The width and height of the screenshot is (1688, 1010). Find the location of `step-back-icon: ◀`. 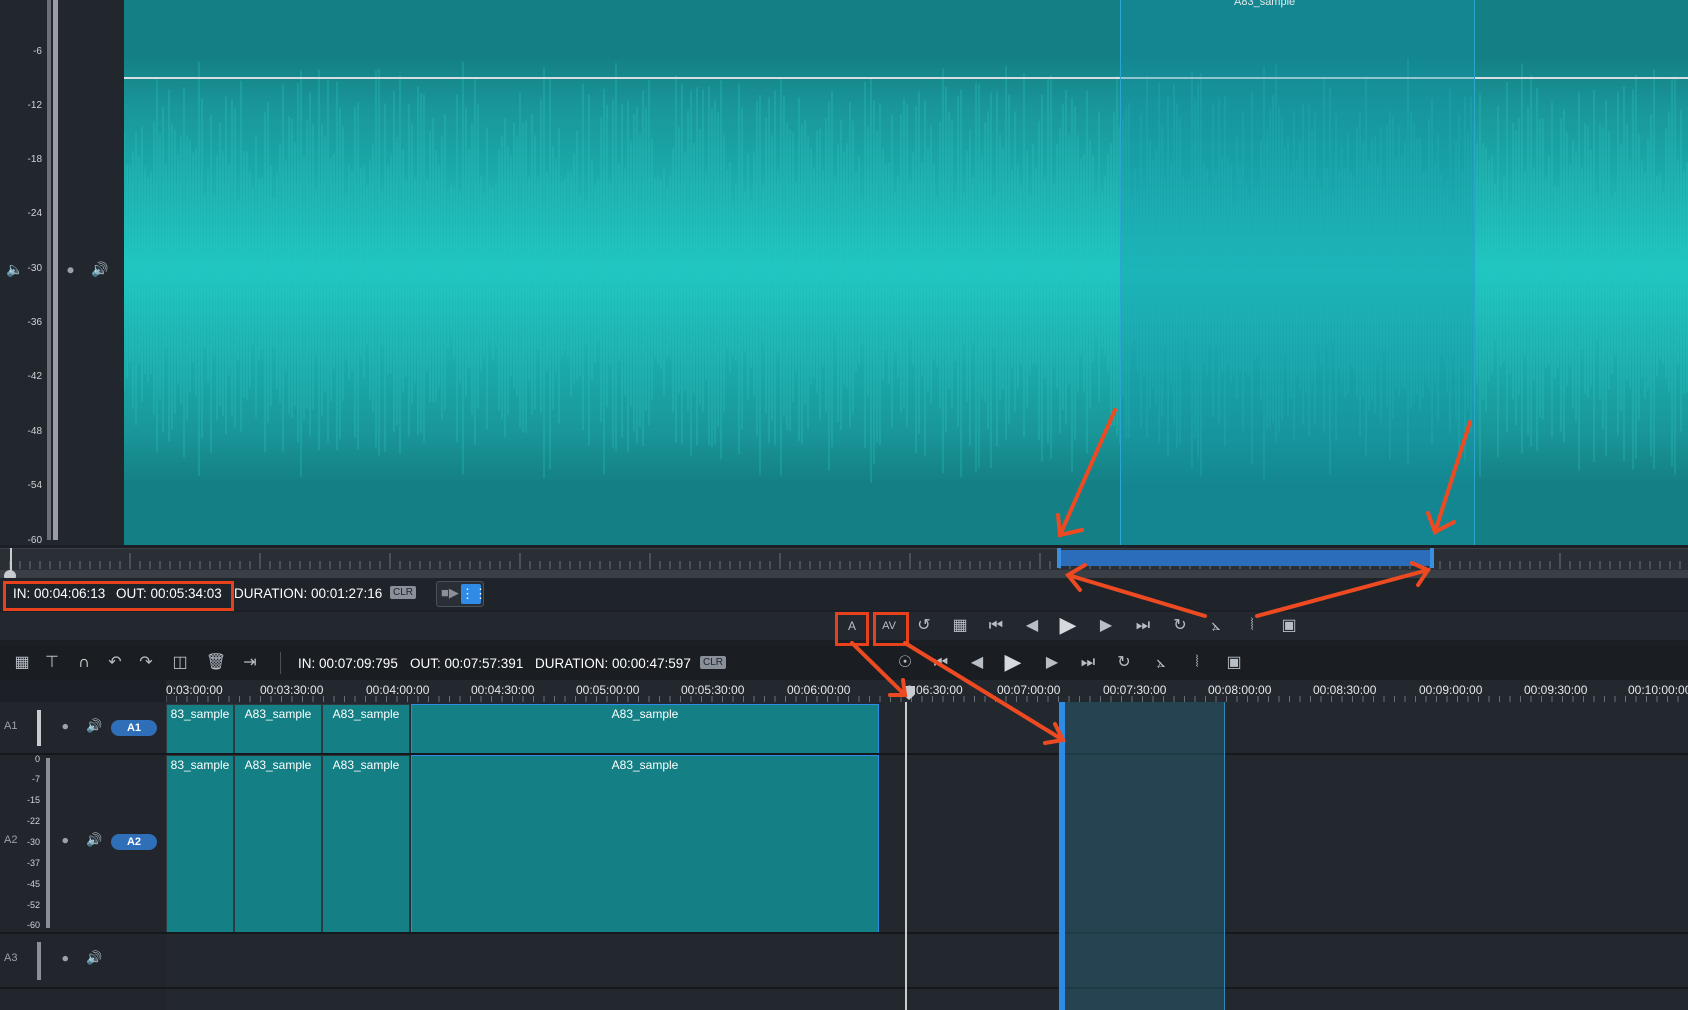

step-back-icon: ◀ is located at coordinates (1032, 626).